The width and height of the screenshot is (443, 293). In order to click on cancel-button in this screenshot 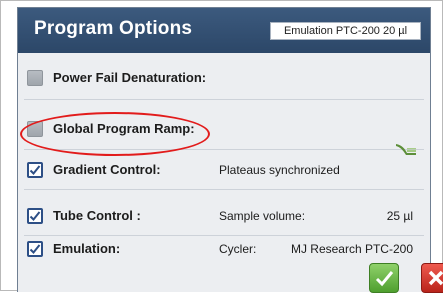, I will do `click(432, 278)`.